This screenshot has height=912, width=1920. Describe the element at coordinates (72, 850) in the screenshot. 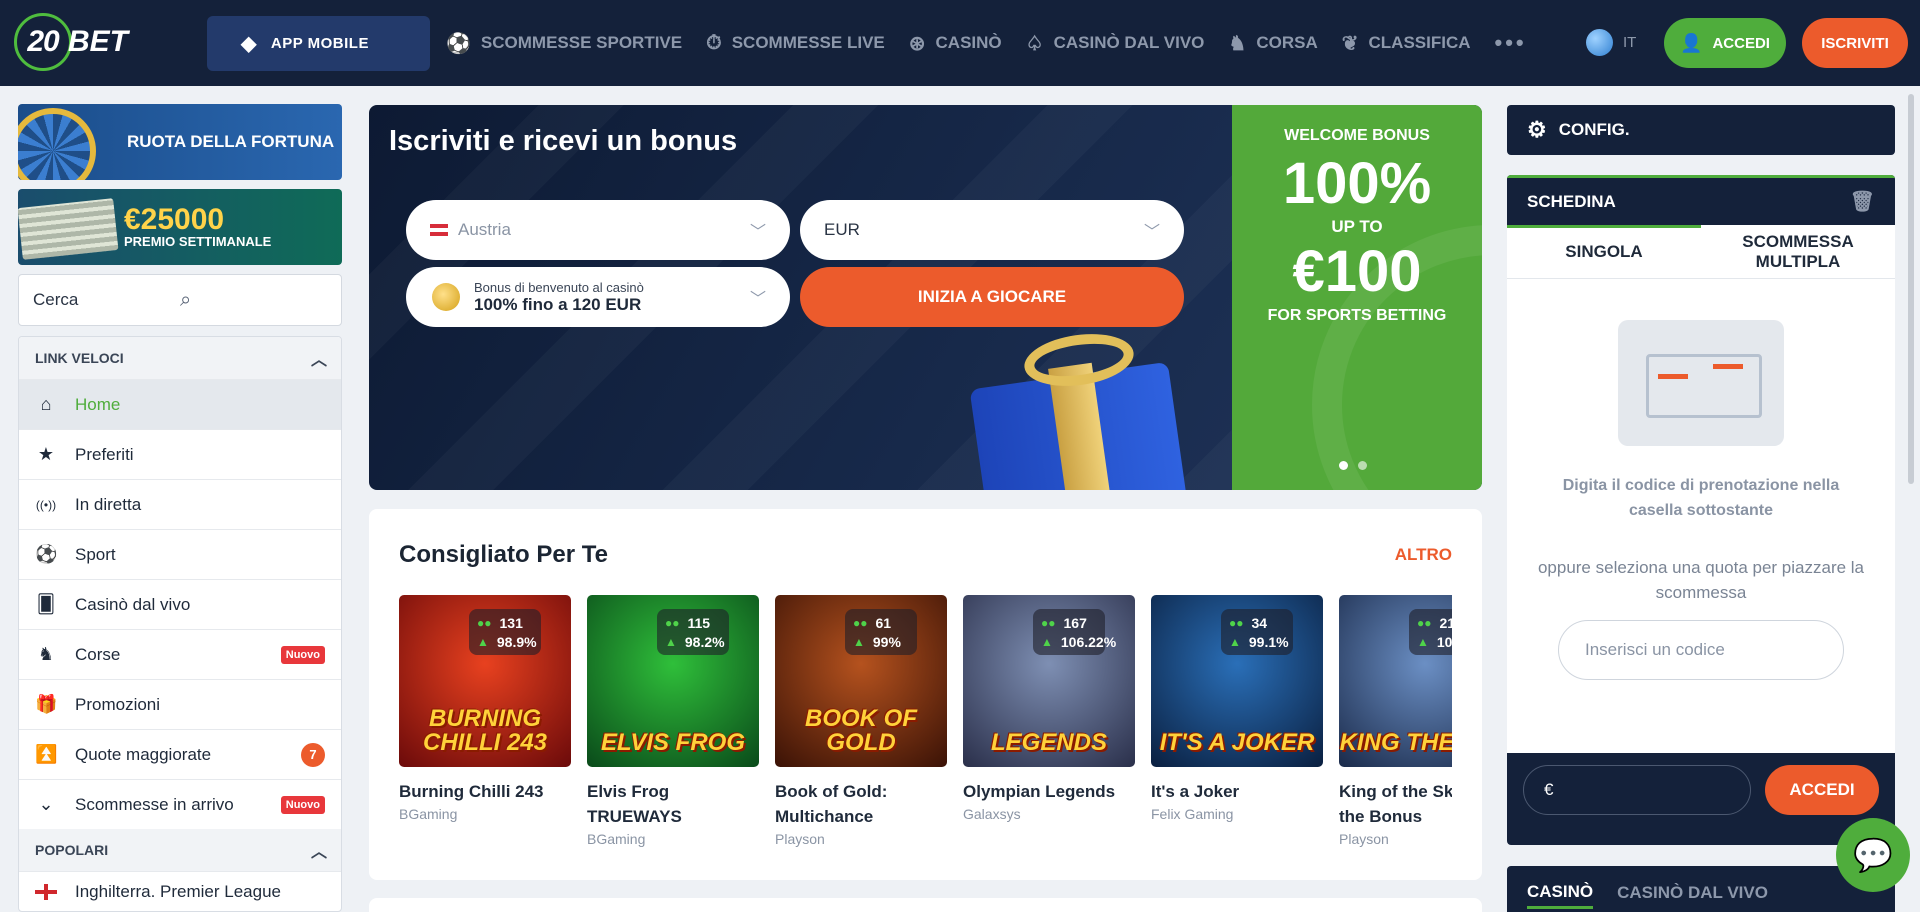

I see `popular-title: POPOLARI` at that location.